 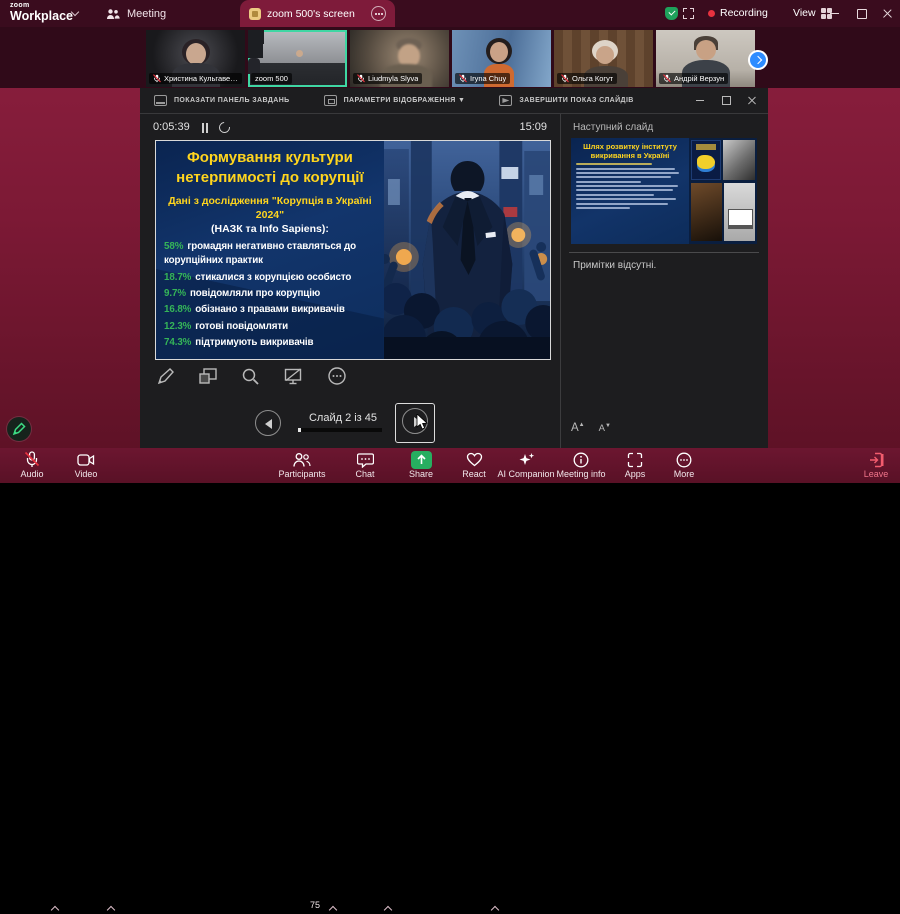 I want to click on next-slide-header: Наступний слайд, so click(x=613, y=127).